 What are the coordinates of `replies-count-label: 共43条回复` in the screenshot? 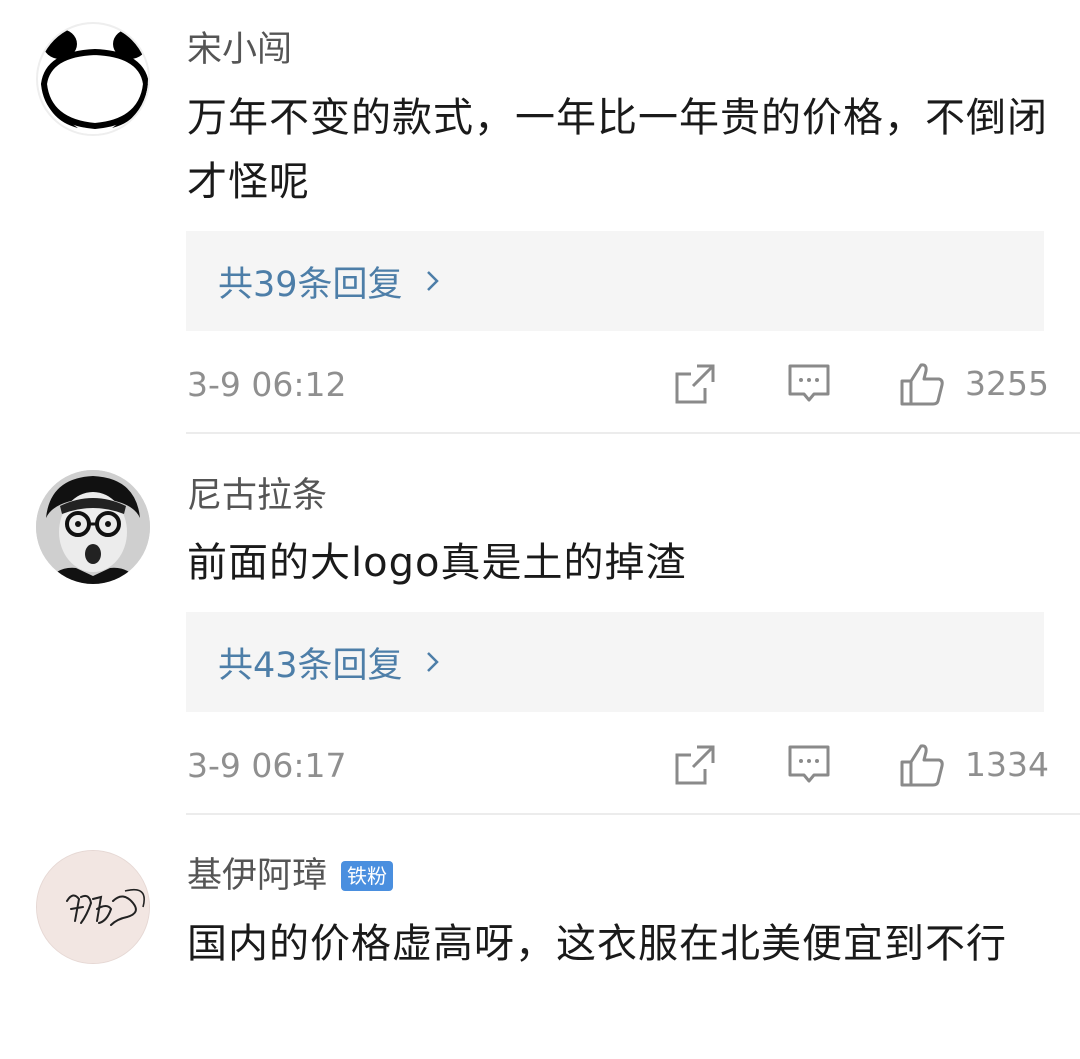 It's located at (310, 662).